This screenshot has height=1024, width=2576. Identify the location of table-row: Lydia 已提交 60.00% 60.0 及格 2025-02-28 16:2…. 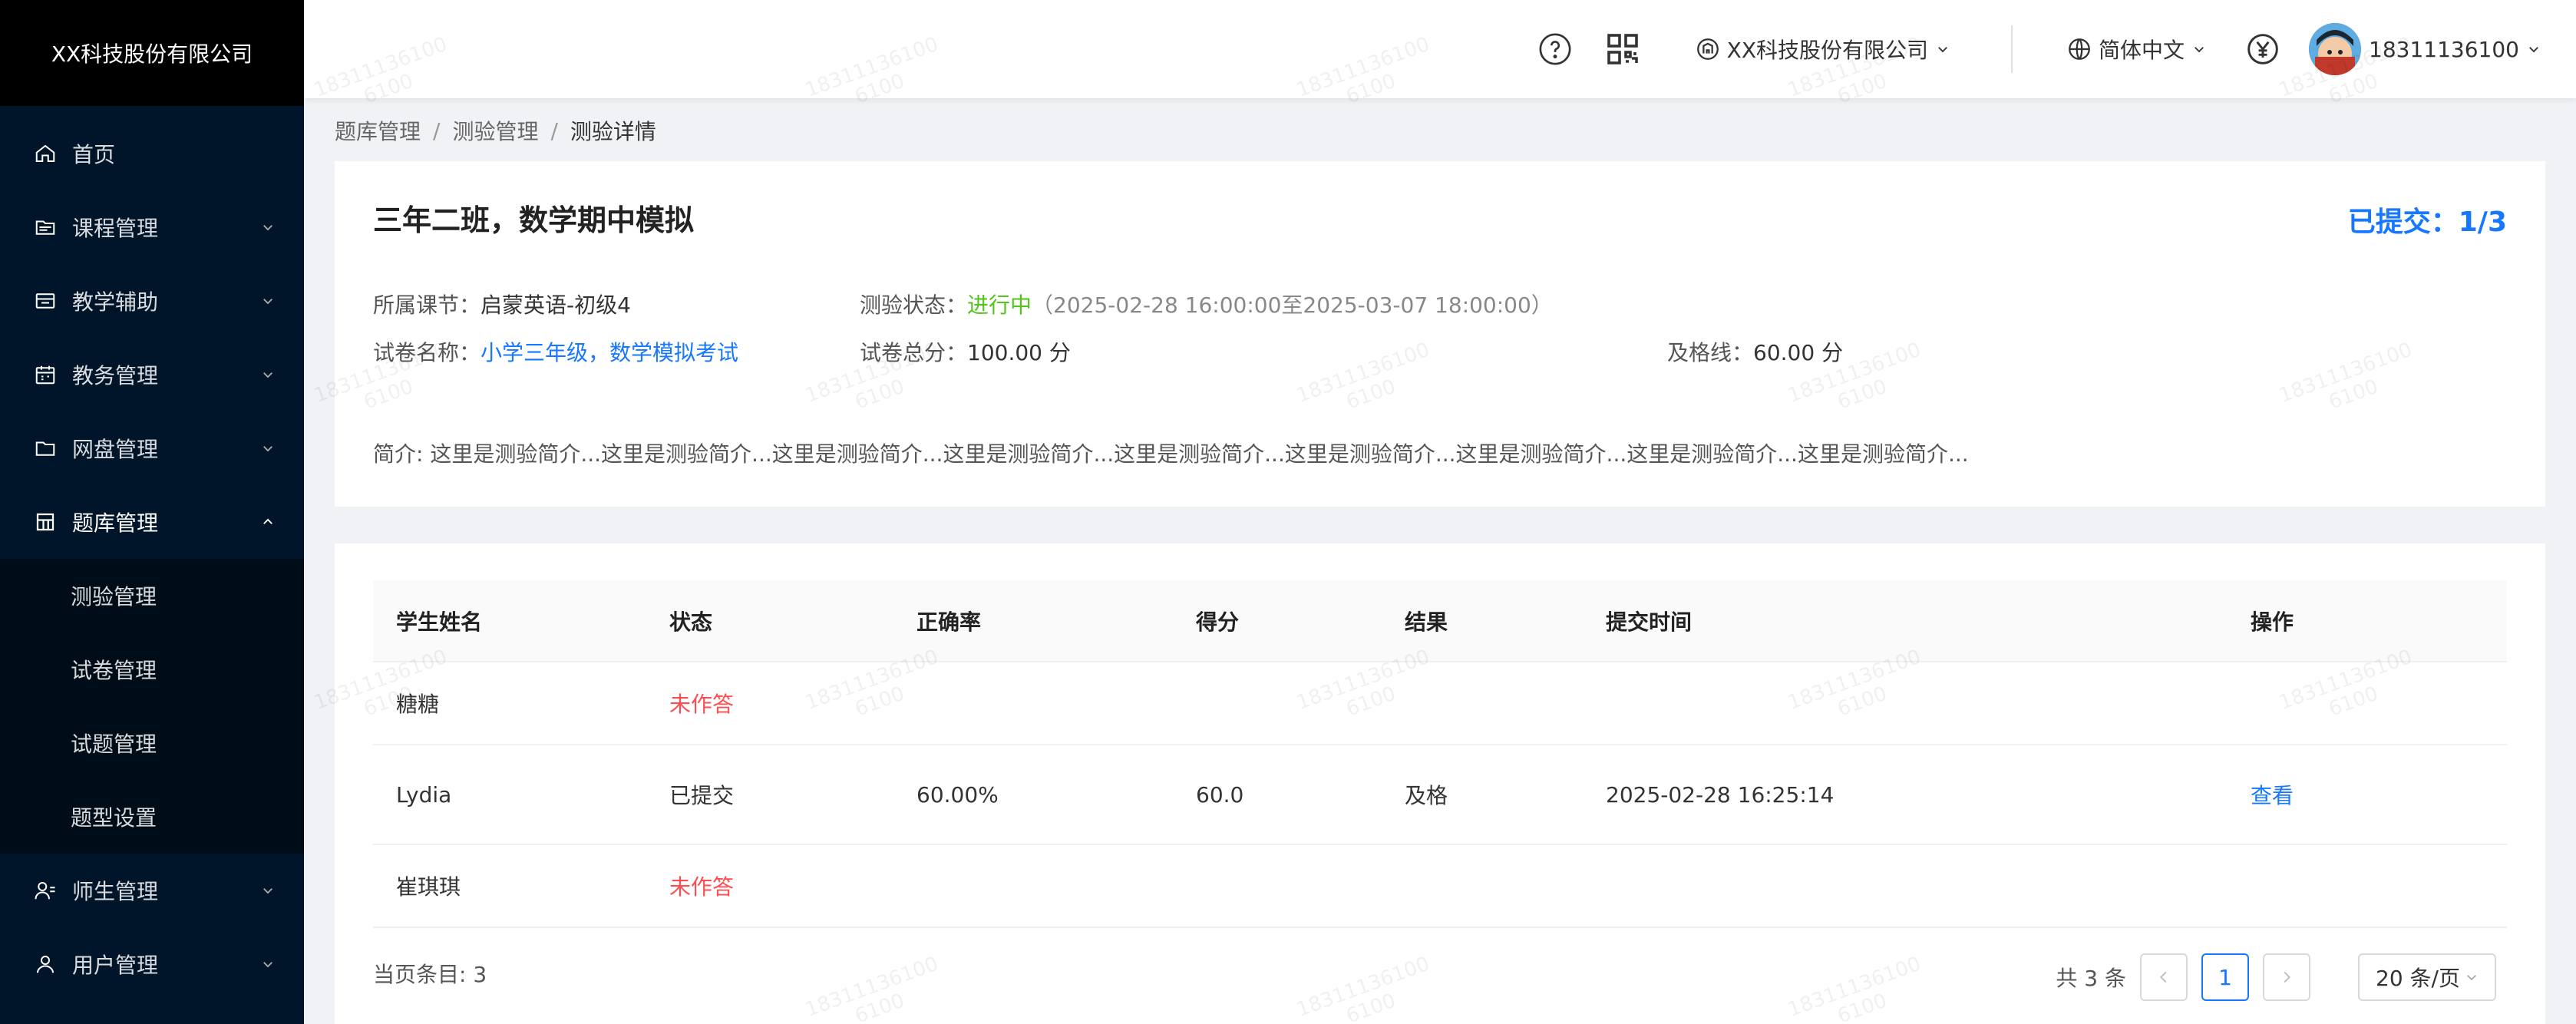
(1440, 795).